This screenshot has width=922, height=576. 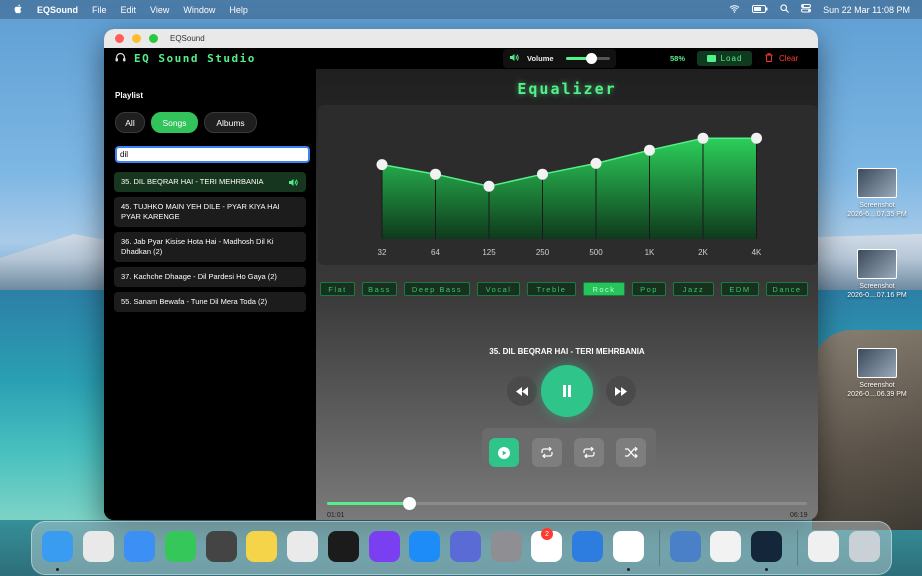 I want to click on filter-tab-all: All, so click(x=130, y=122).